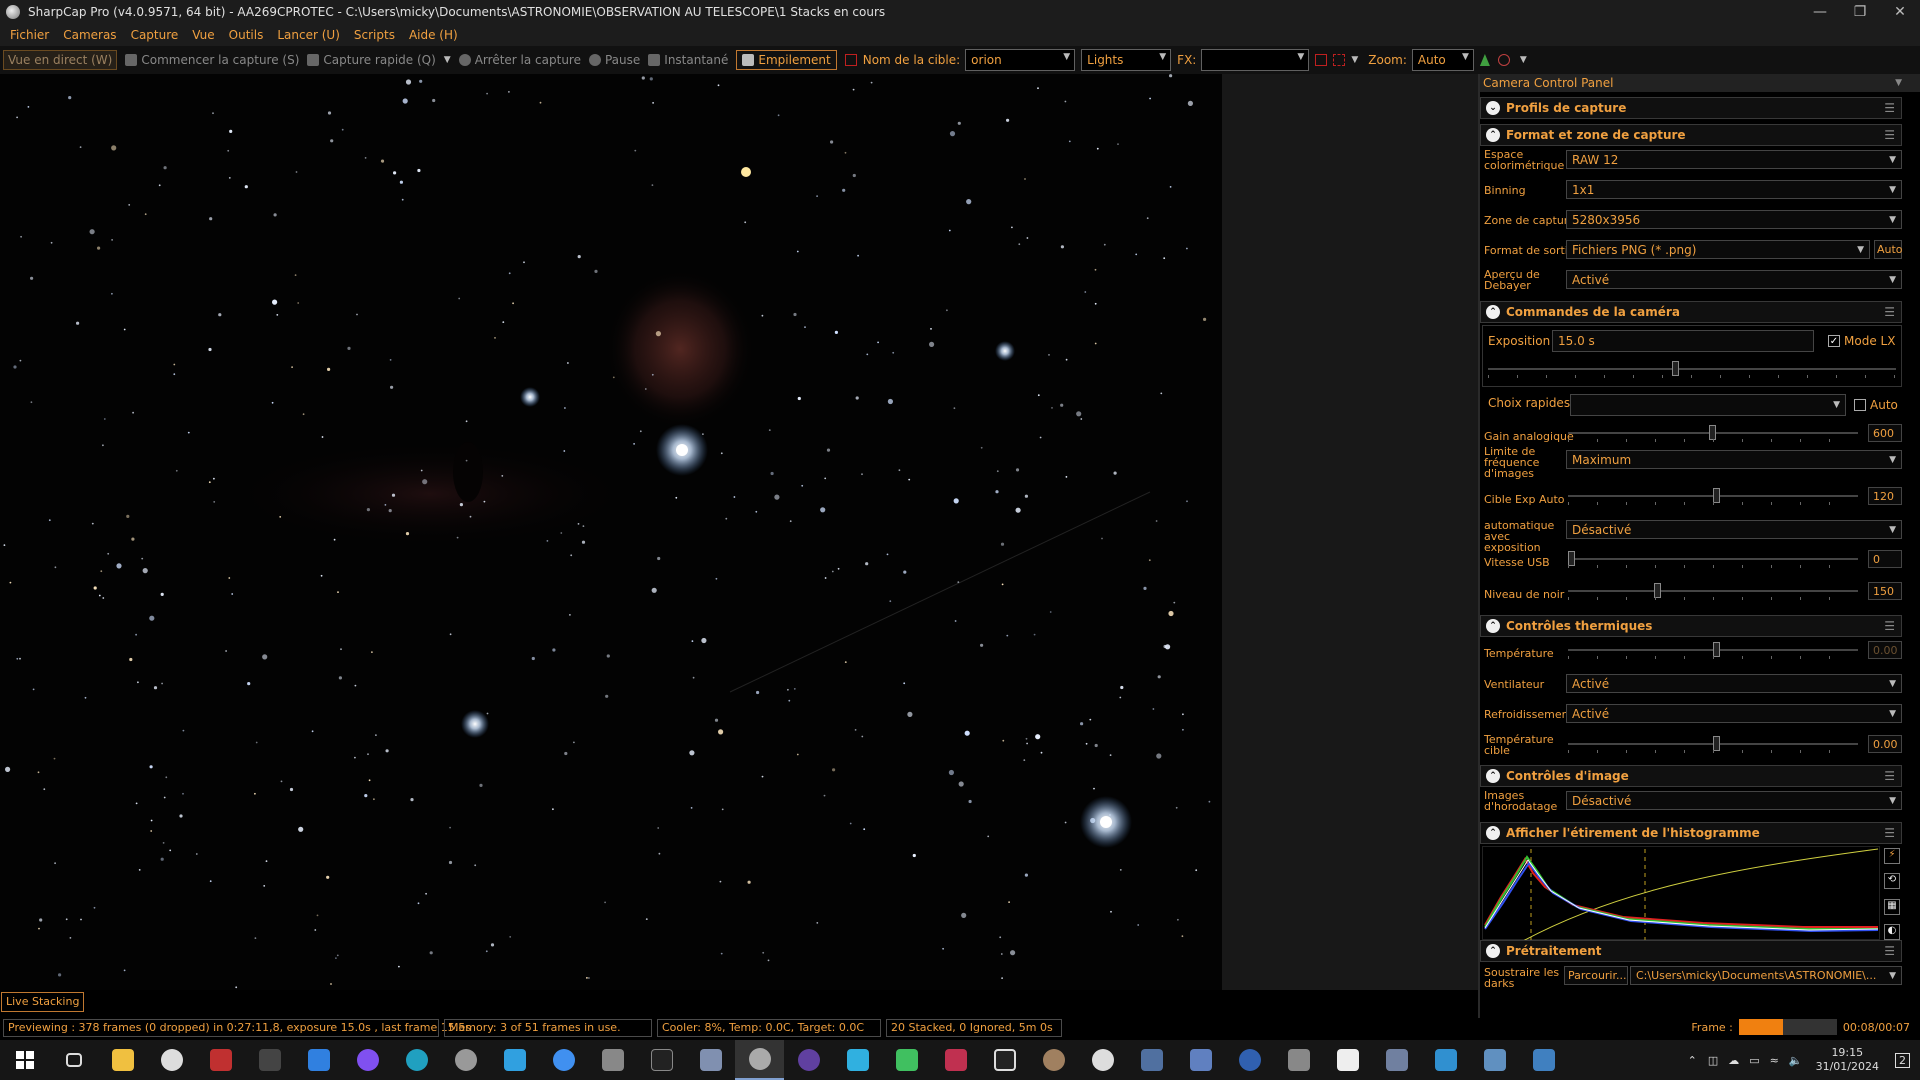  I want to click on stop-capture-button: Arrêter la capture, so click(519, 60).